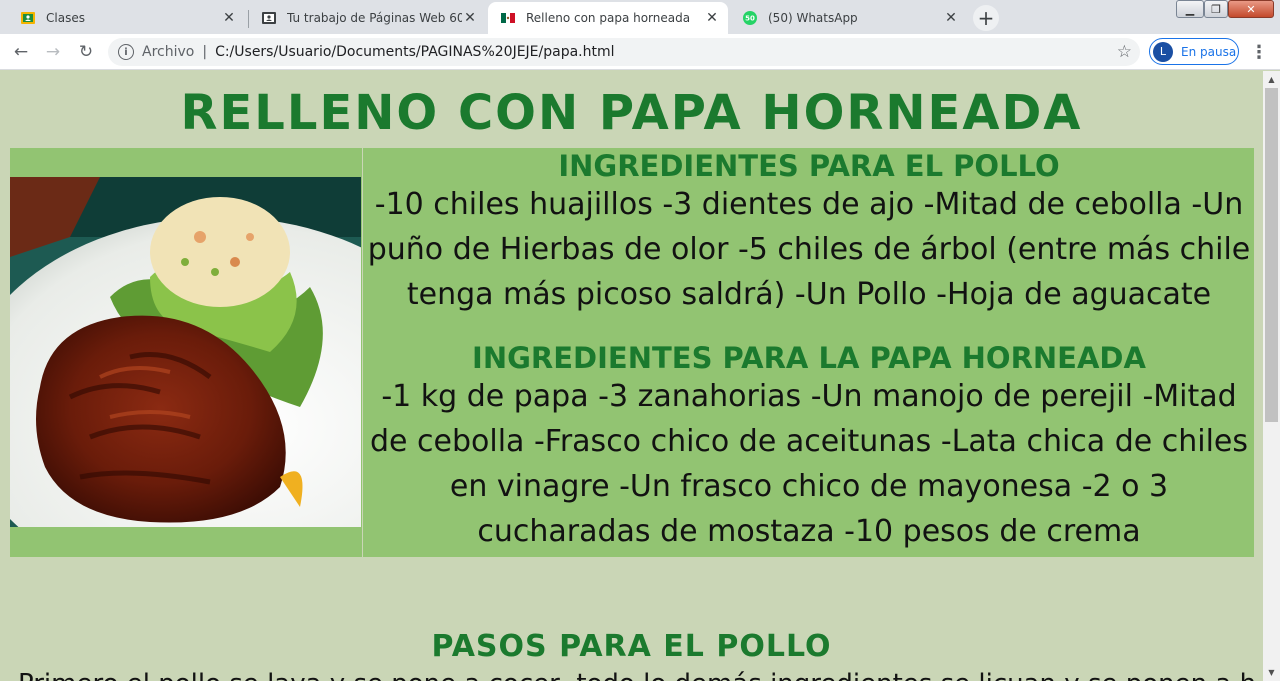 Image resolution: width=1280 pixels, height=681 pixels. Describe the element at coordinates (367, 18) in the screenshot. I see `tab-tu-trabajo: Tu trabajo de Páginas Web 603 ✕` at that location.